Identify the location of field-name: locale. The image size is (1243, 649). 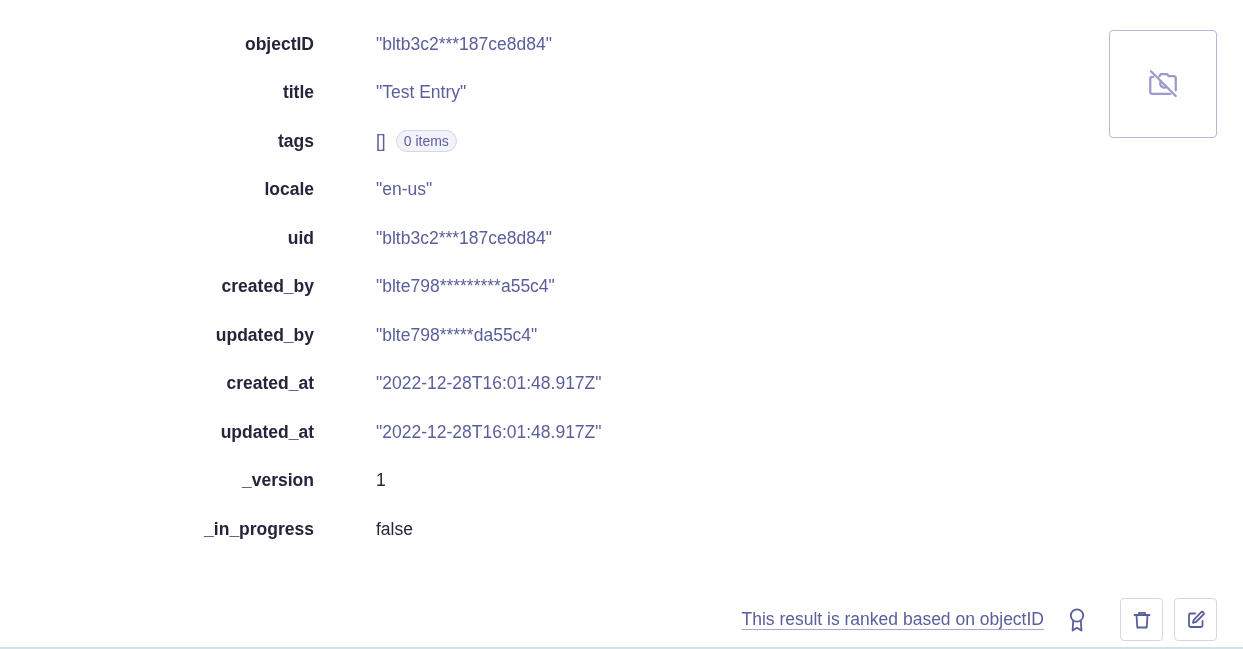
(289, 190).